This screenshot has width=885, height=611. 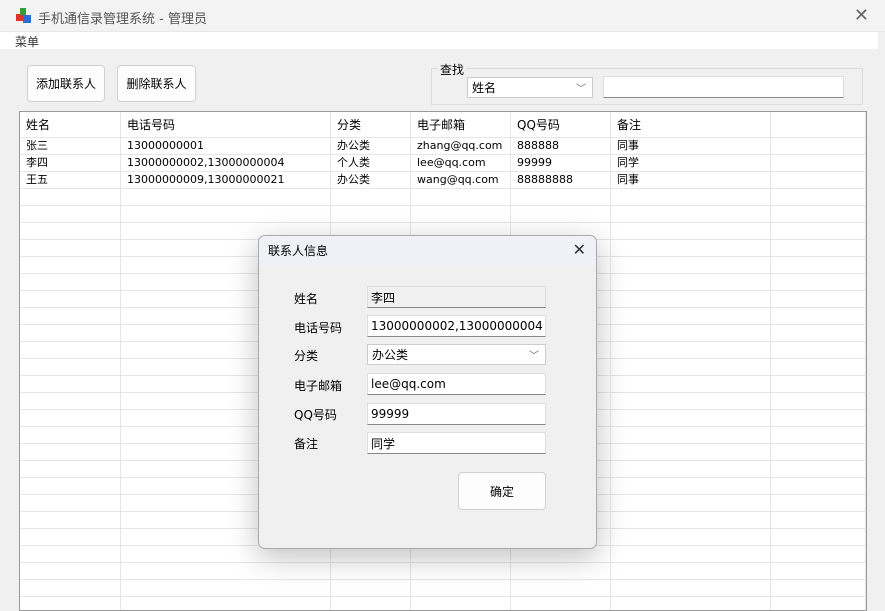 What do you see at coordinates (306, 299) in the screenshot?
I see `name-label: 姓名` at bounding box center [306, 299].